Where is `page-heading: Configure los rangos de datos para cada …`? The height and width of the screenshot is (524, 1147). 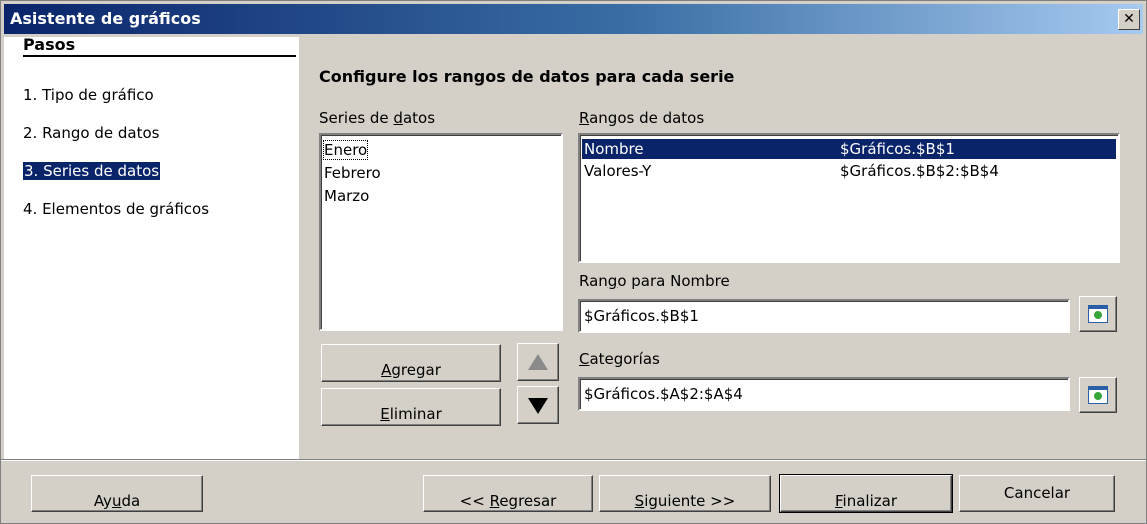 page-heading: Configure los rangos de datos para cada … is located at coordinates (527, 76).